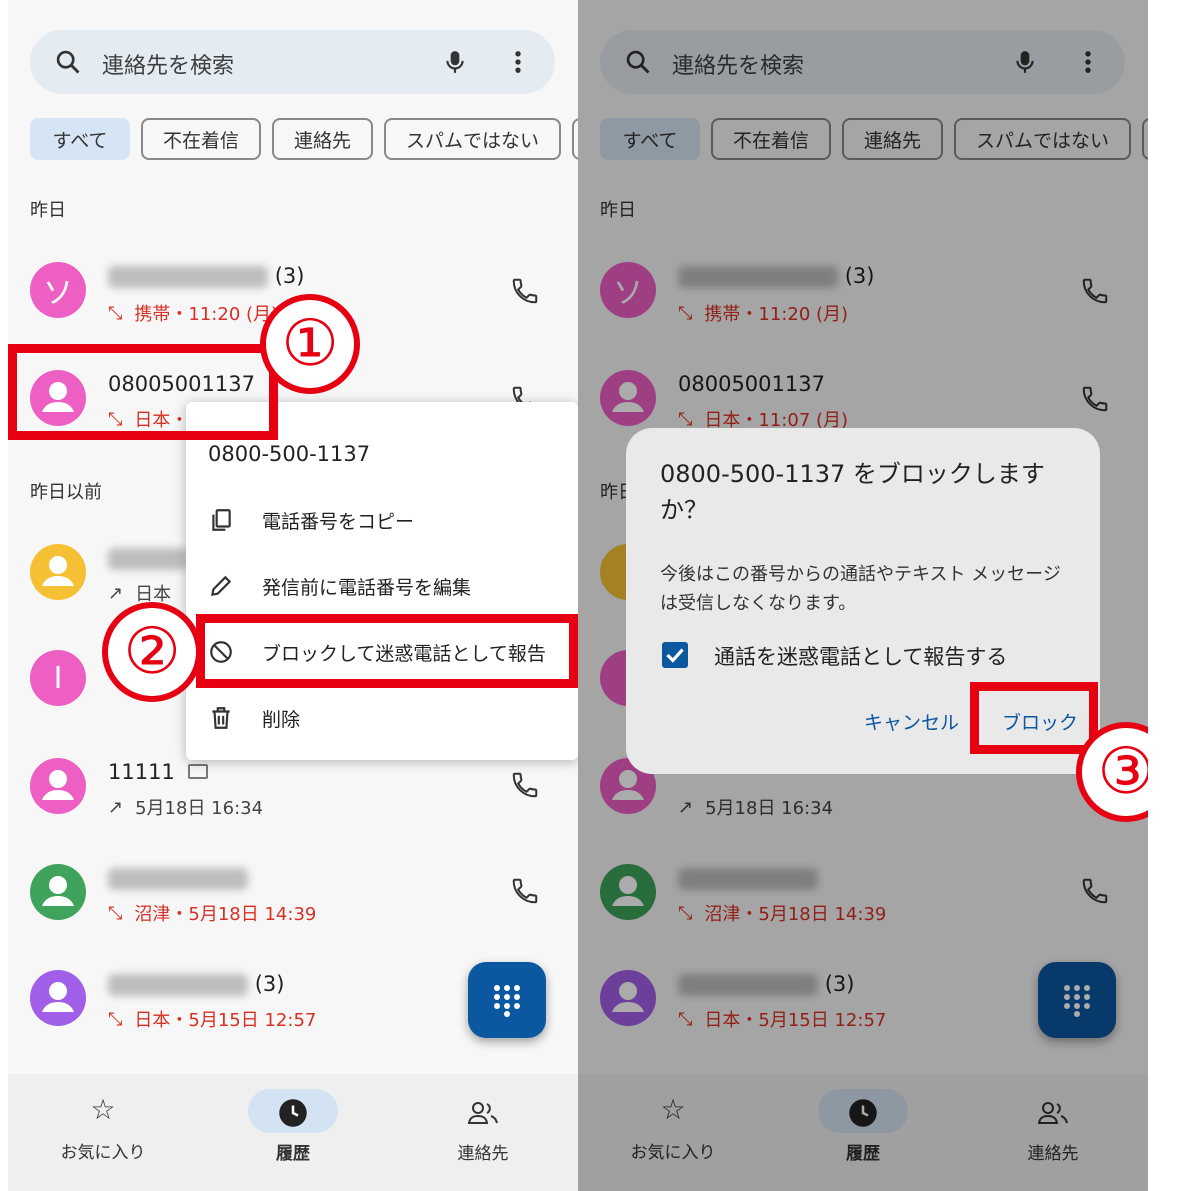 This screenshot has width=1200, height=1191. I want to click on dialpad-icon, so click(507, 1001).